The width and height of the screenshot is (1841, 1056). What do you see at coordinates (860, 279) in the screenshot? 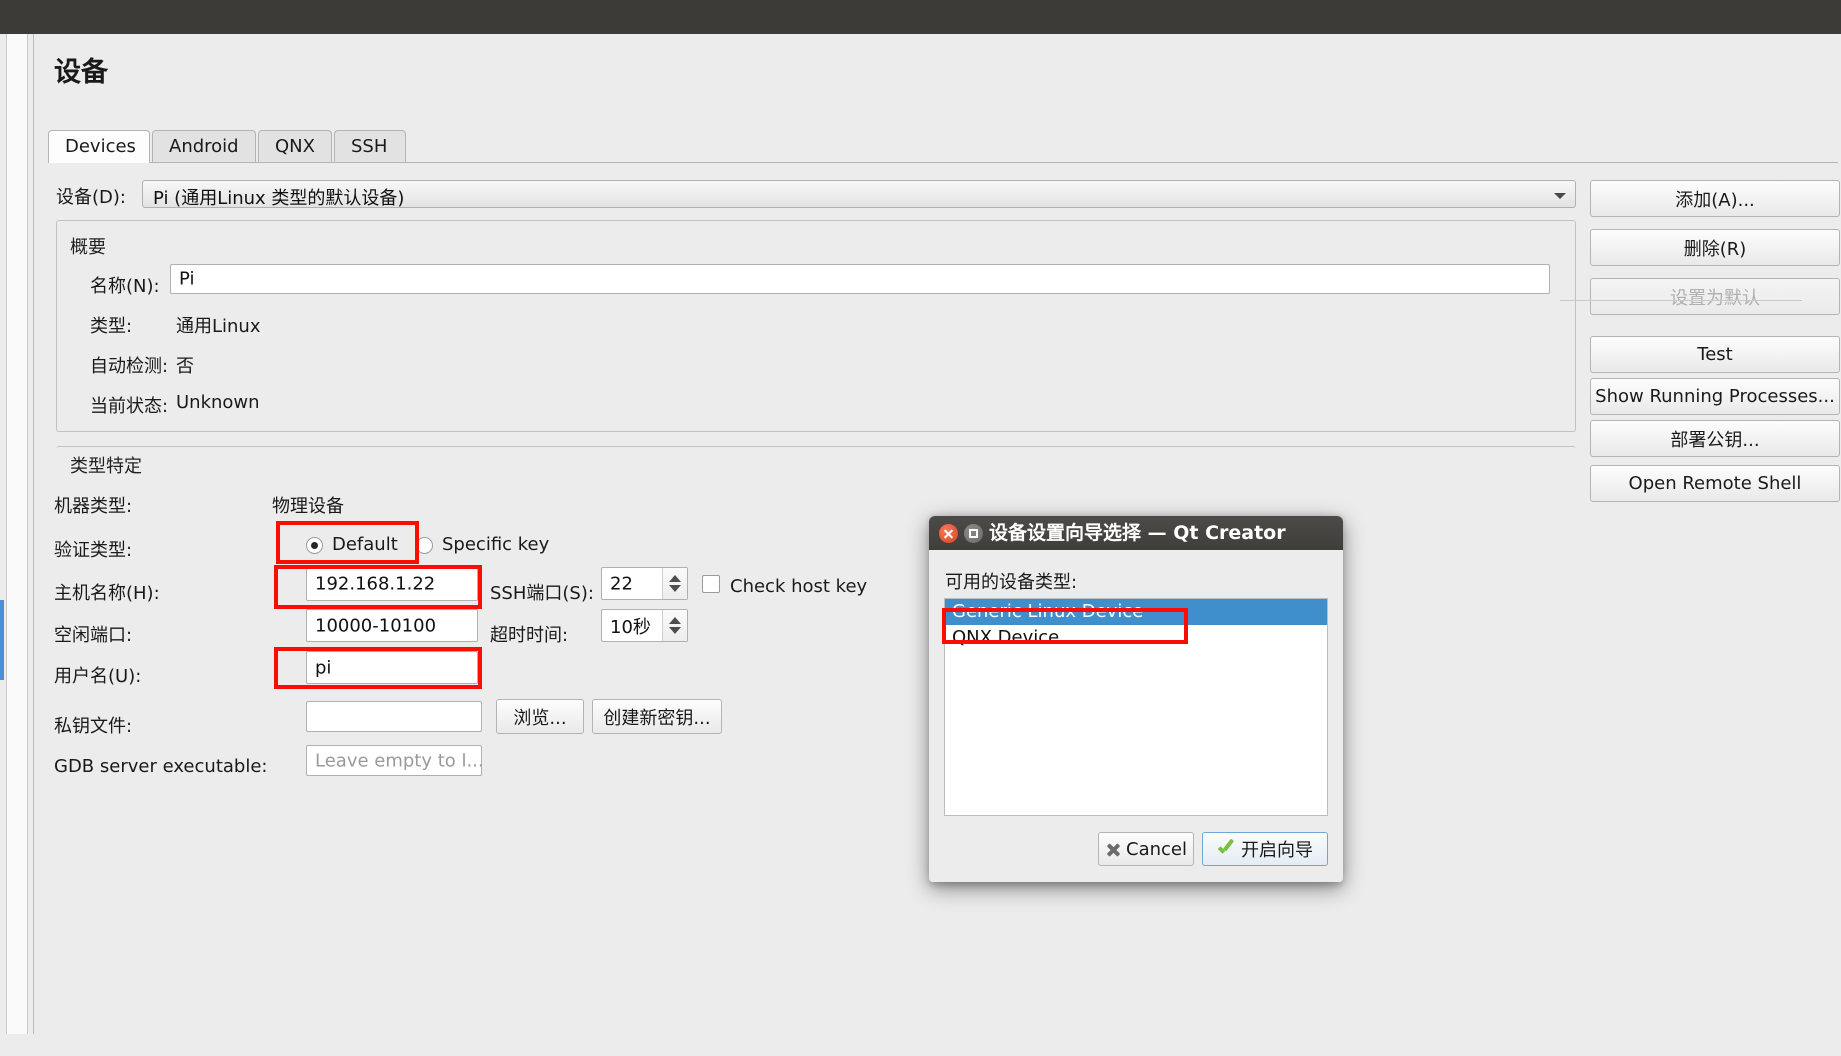
I see `name-input: Pi` at bounding box center [860, 279].